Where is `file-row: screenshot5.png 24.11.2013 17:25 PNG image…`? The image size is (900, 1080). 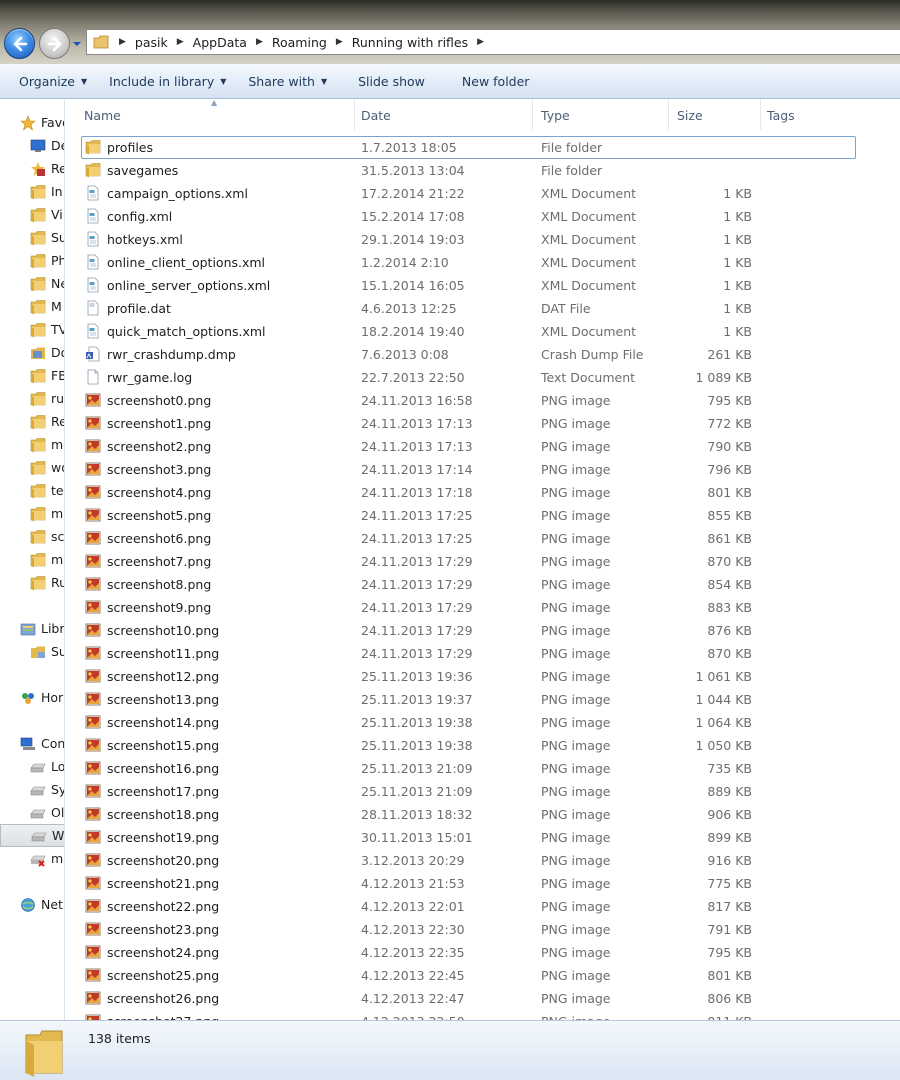
file-row: screenshot5.png 24.11.2013 17:25 PNG image… is located at coordinates (483, 515).